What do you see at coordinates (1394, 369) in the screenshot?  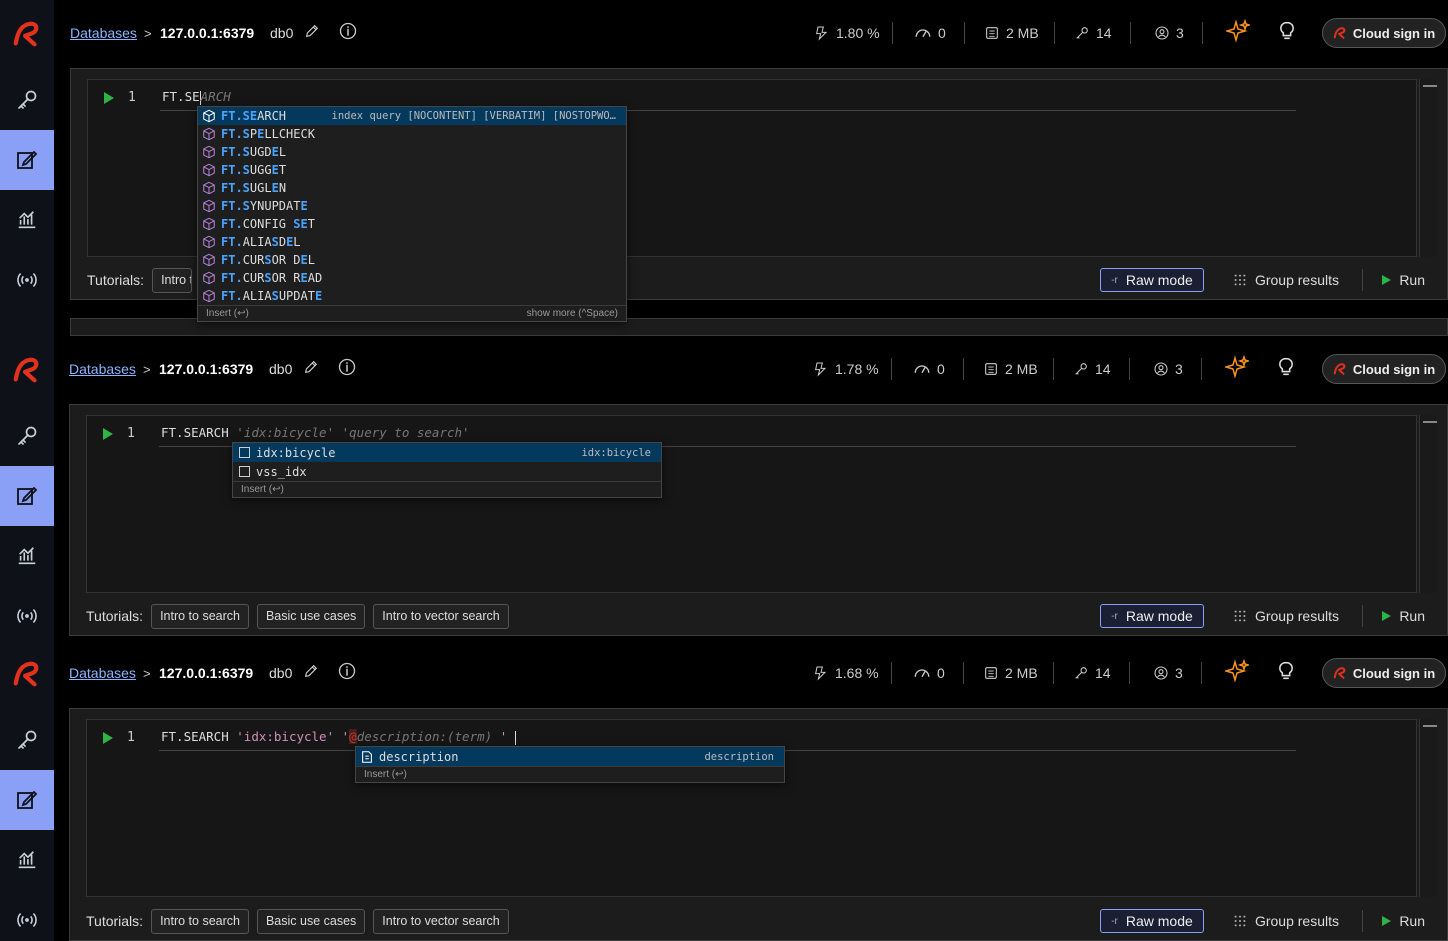 I see `cloud-sign-in-label: Cloud sign in` at bounding box center [1394, 369].